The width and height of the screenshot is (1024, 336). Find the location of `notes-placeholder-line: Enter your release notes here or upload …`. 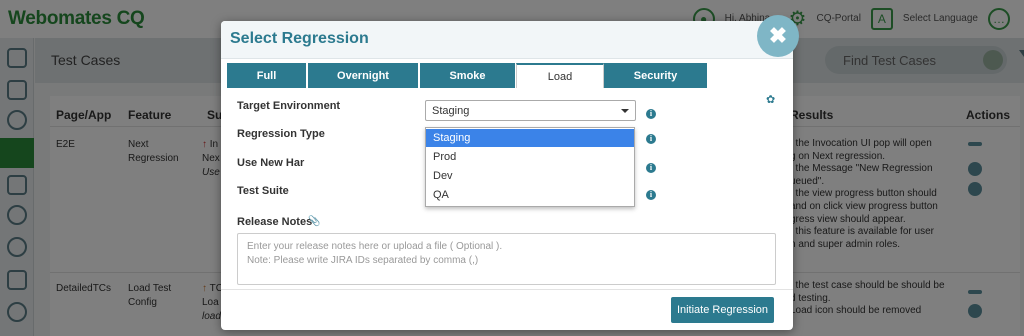

notes-placeholder-line: Enter your release notes here or upload … is located at coordinates (375, 246).